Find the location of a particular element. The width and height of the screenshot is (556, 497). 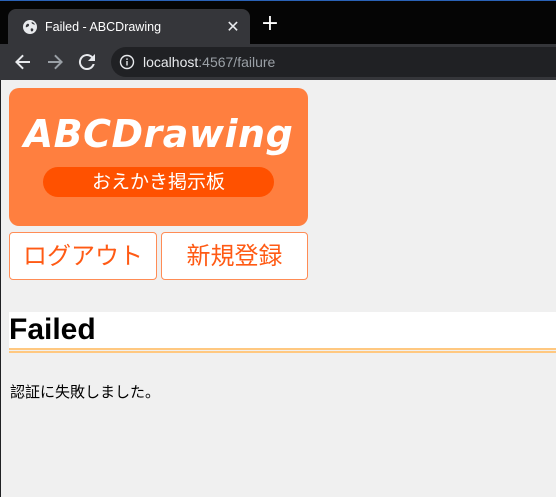

url-text: localhost:4567/failure is located at coordinates (209, 62).